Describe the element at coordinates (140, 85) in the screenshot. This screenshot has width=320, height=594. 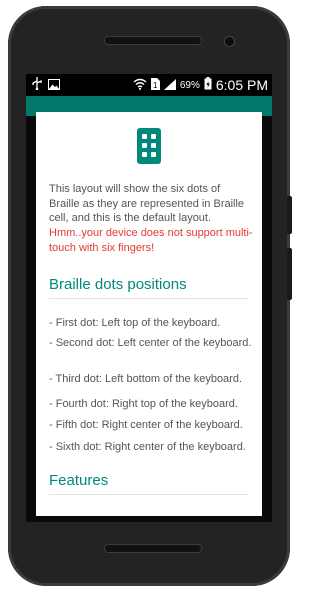
I see `wifi-icon` at that location.